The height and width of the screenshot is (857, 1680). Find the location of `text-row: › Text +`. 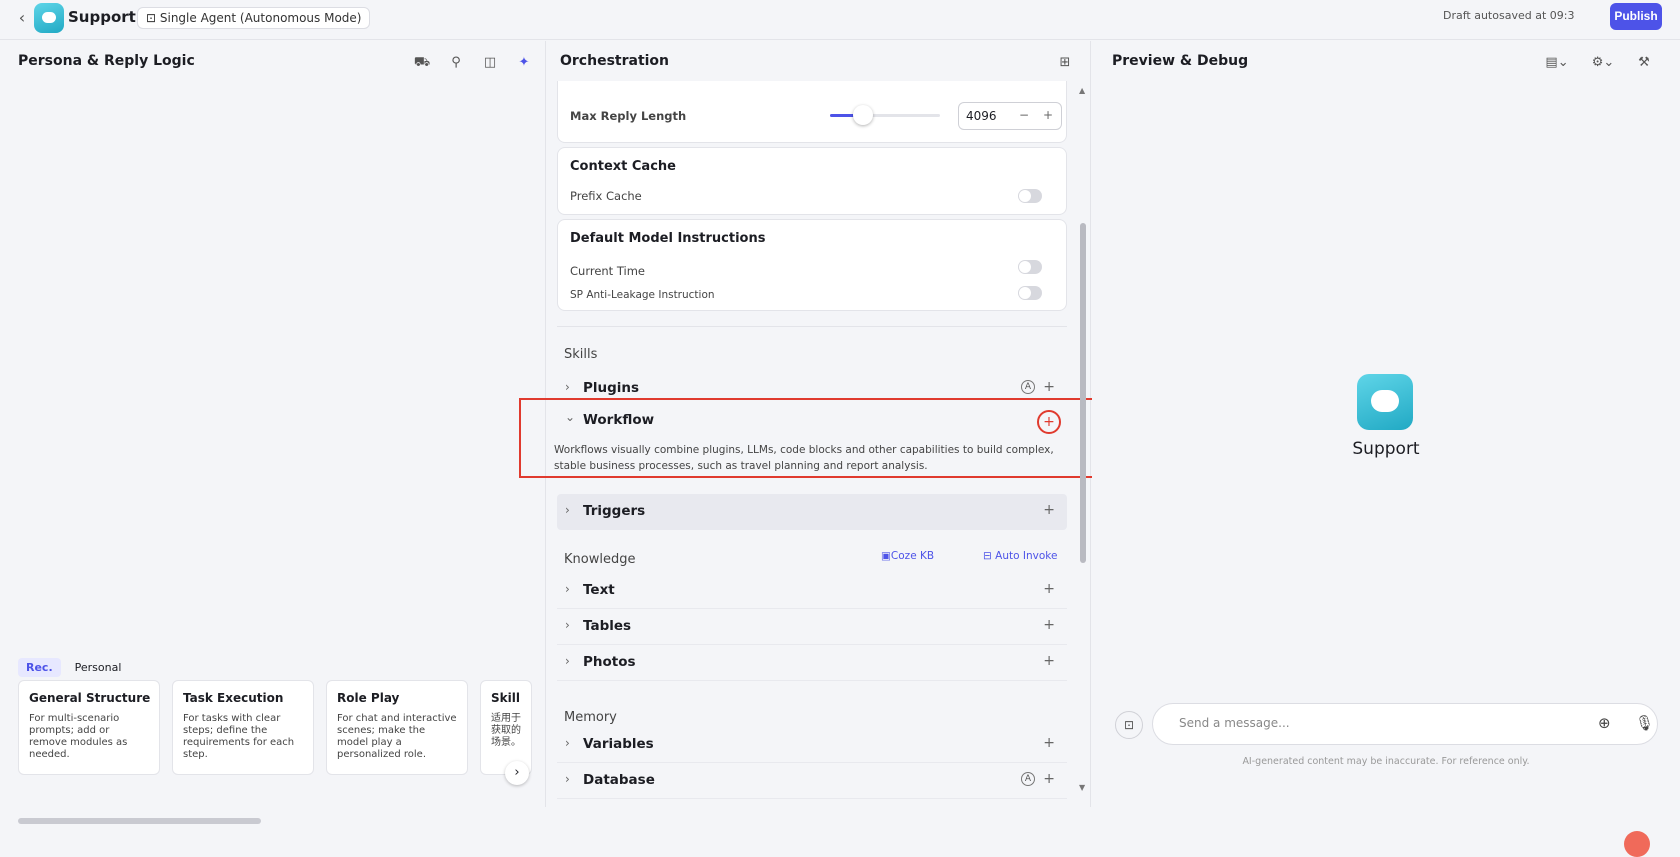

text-row: › Text + is located at coordinates (812, 591).